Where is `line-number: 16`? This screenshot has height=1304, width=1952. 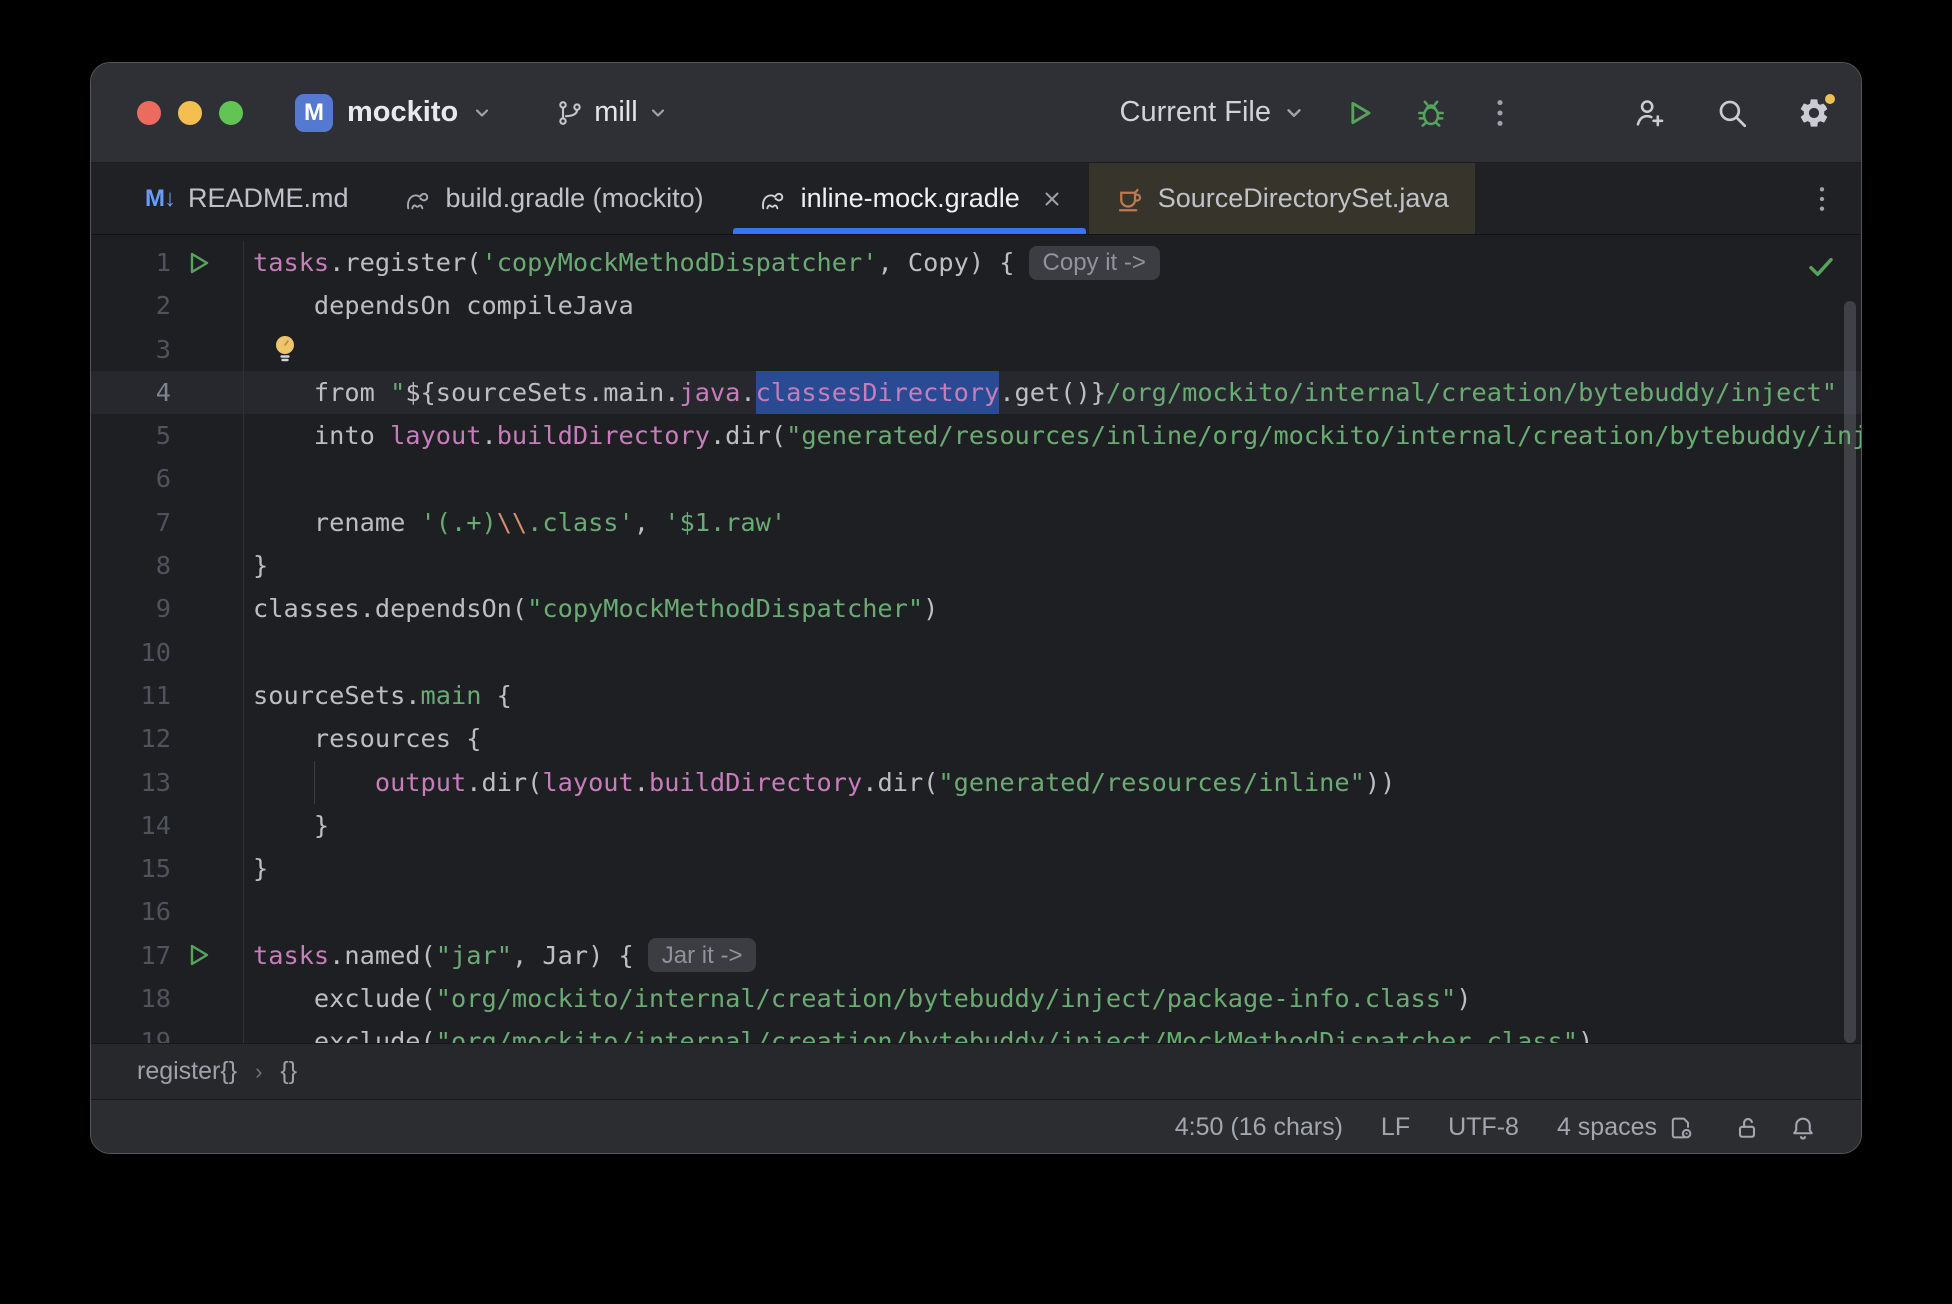
line-number: 16 is located at coordinates (131, 911).